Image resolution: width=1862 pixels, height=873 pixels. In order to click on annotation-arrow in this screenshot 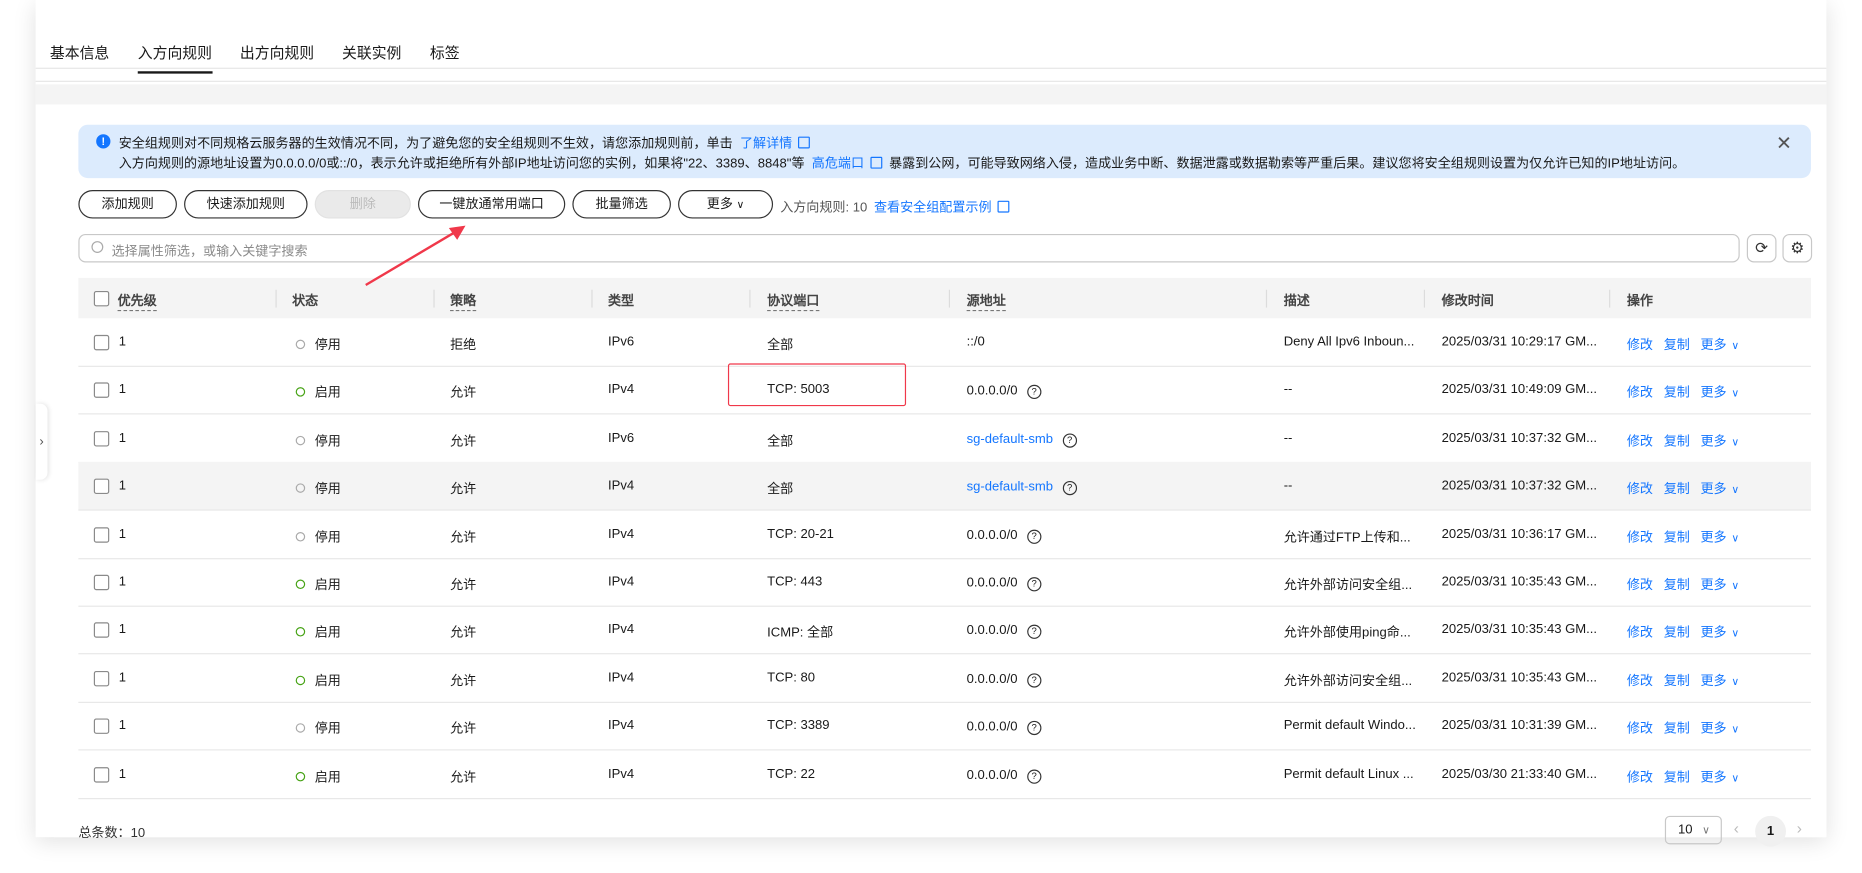, I will do `click(415, 256)`.